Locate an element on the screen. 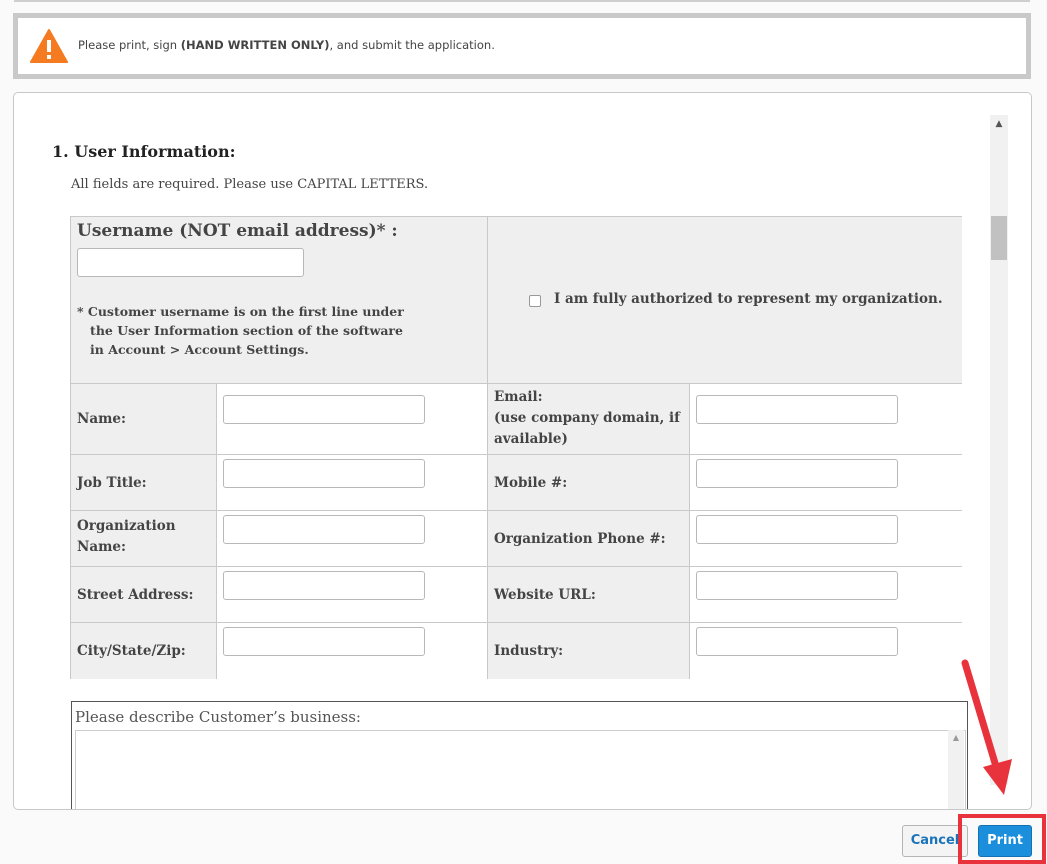 The height and width of the screenshot is (864, 1047). organization-phone-input-cell is located at coordinates (826, 539).